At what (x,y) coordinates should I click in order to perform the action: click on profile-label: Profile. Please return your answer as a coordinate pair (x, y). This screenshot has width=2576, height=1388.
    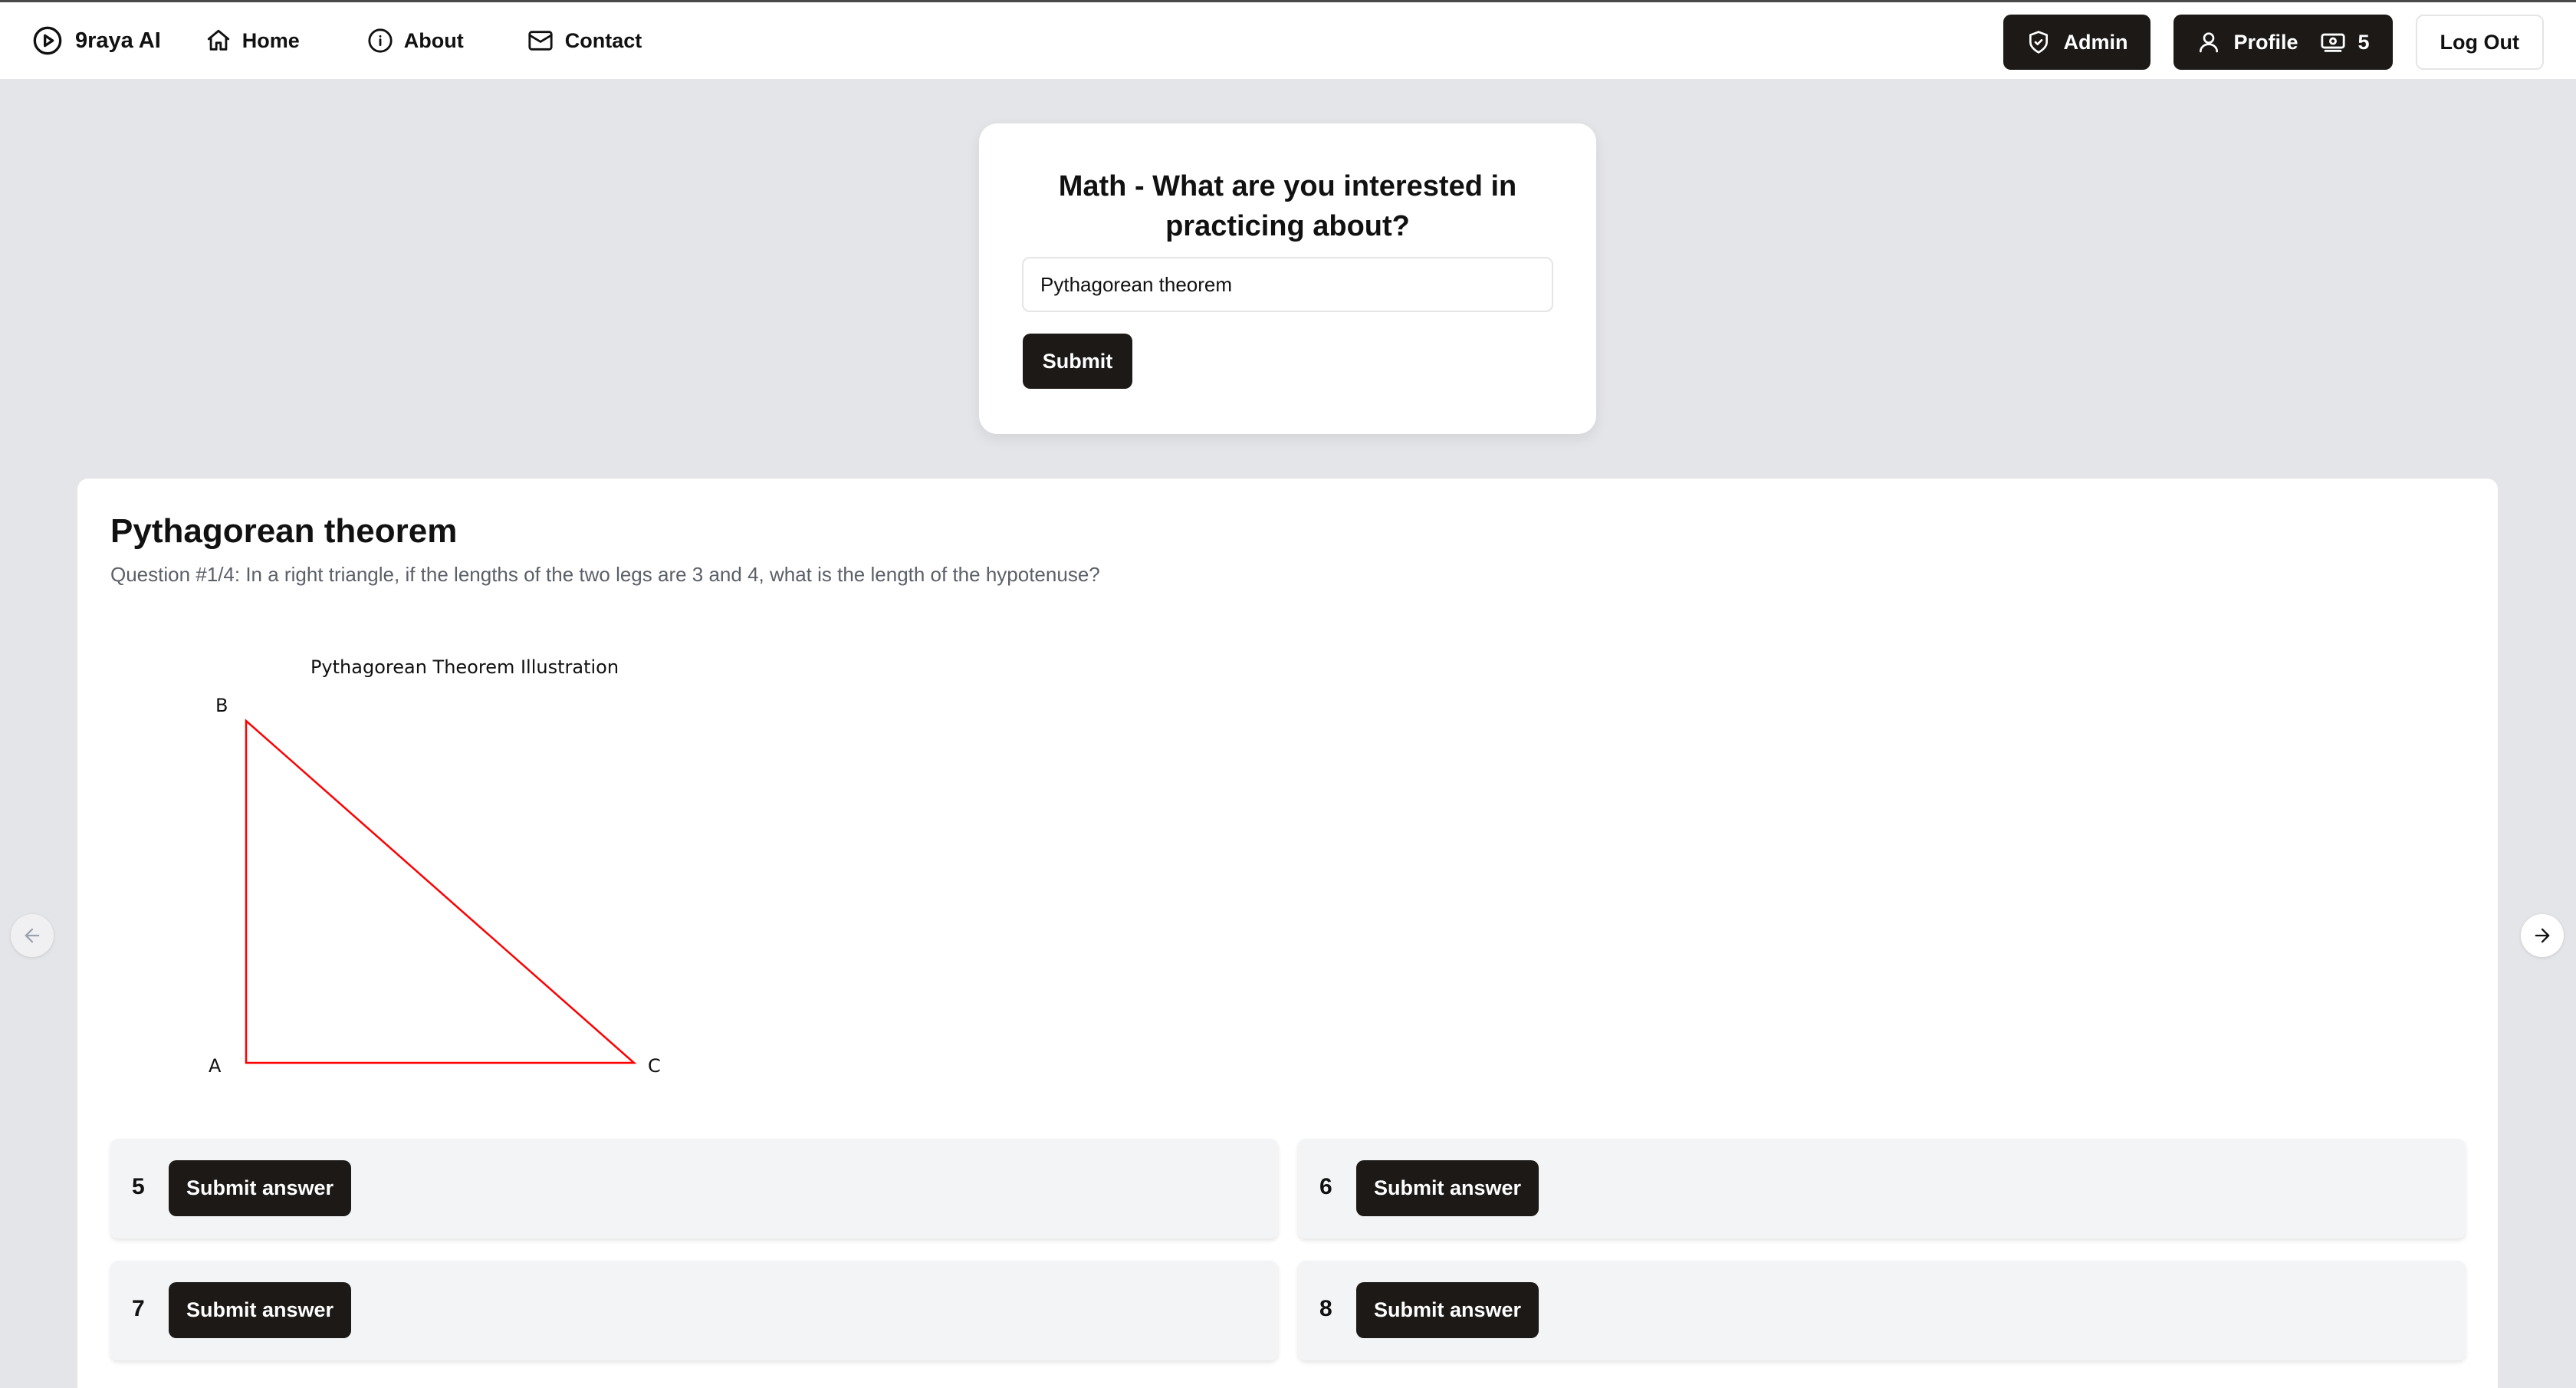
    Looking at the image, I should click on (2265, 42).